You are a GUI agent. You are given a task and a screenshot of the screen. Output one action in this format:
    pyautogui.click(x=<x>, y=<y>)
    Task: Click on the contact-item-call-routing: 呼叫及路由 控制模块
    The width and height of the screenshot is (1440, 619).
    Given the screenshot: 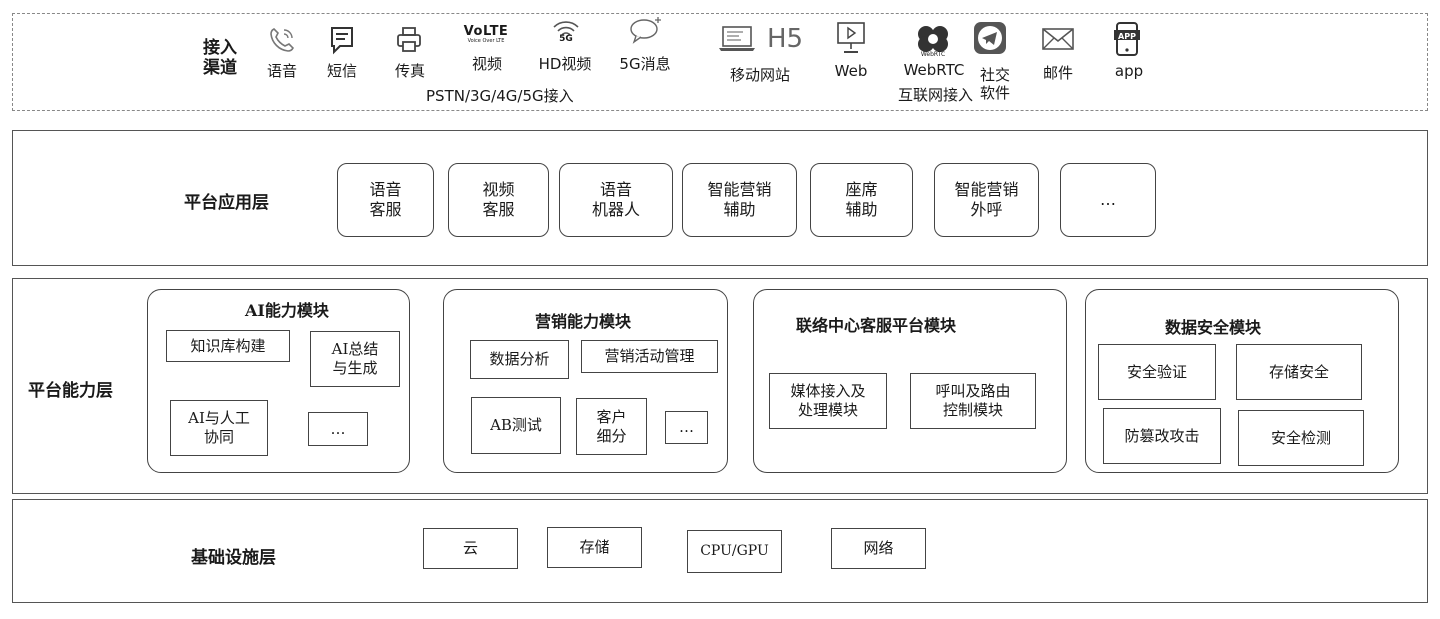 What is the action you would take?
    pyautogui.click(x=973, y=401)
    